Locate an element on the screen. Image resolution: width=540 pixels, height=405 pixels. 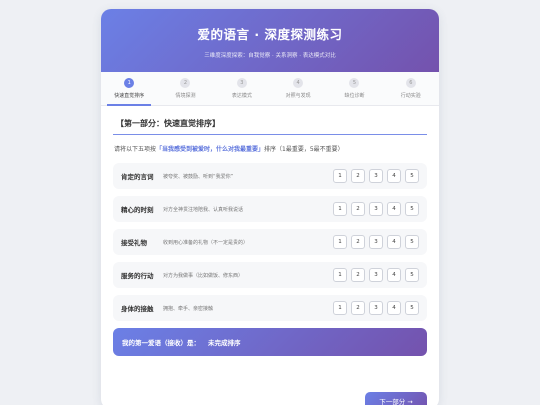
step-tab-4: 4 对照与发现 is located at coordinates (298, 88).